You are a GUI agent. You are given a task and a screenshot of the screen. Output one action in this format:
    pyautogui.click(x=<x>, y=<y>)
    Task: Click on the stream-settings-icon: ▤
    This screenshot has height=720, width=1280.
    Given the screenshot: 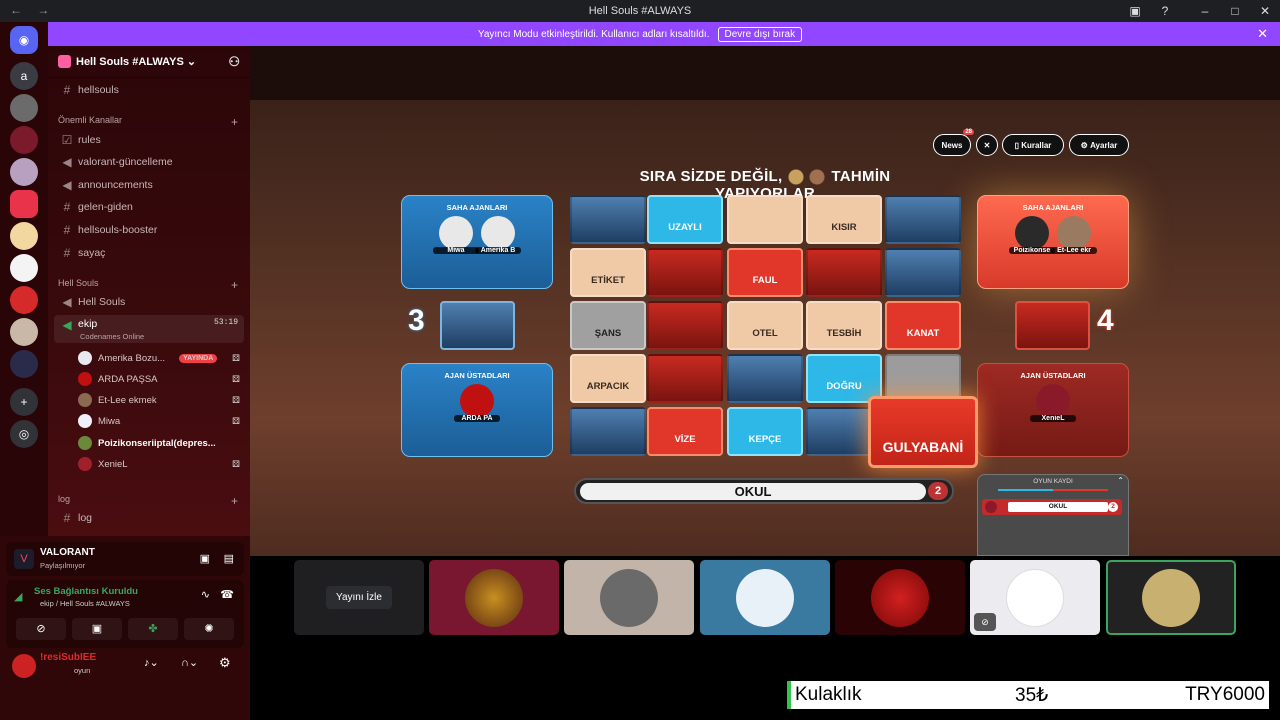 What is the action you would take?
    pyautogui.click(x=229, y=558)
    